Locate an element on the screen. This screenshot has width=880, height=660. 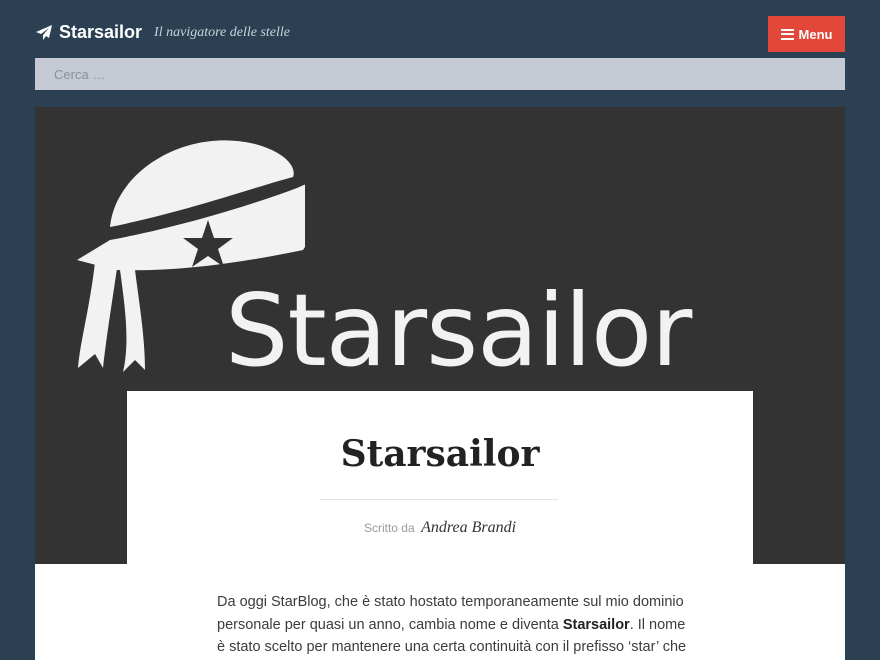
hero-logo-text: Starsailor is located at coordinates (458, 330).